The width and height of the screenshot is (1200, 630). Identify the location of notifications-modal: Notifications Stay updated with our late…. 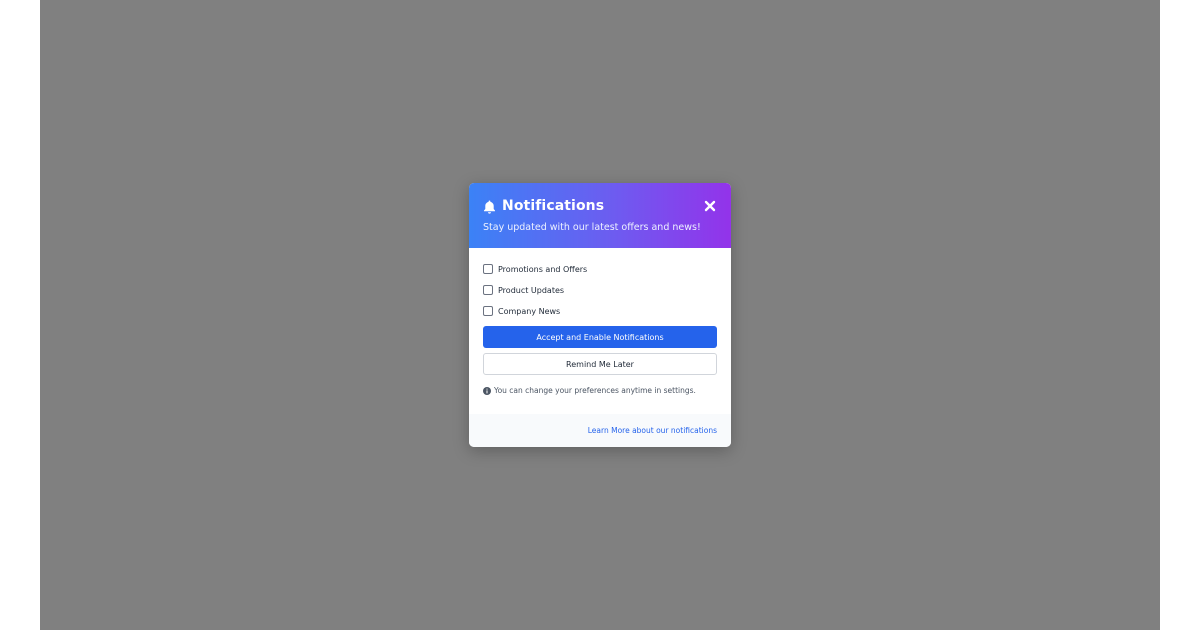
(600, 315).